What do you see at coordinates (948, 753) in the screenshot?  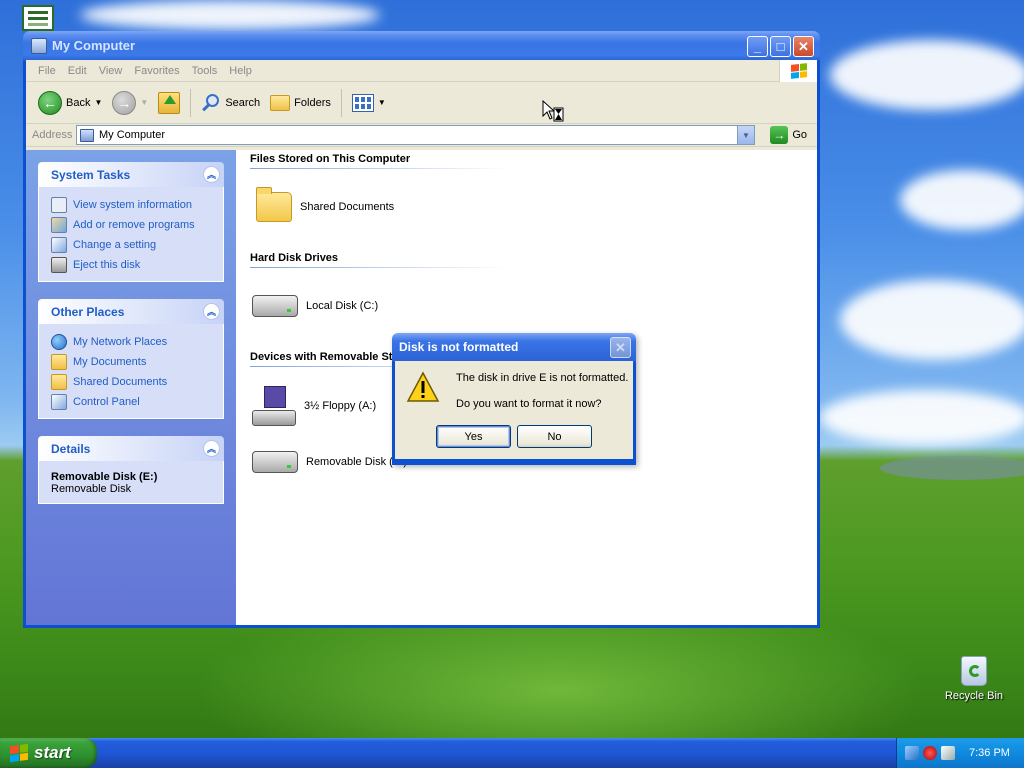 I see `volume-icon` at bounding box center [948, 753].